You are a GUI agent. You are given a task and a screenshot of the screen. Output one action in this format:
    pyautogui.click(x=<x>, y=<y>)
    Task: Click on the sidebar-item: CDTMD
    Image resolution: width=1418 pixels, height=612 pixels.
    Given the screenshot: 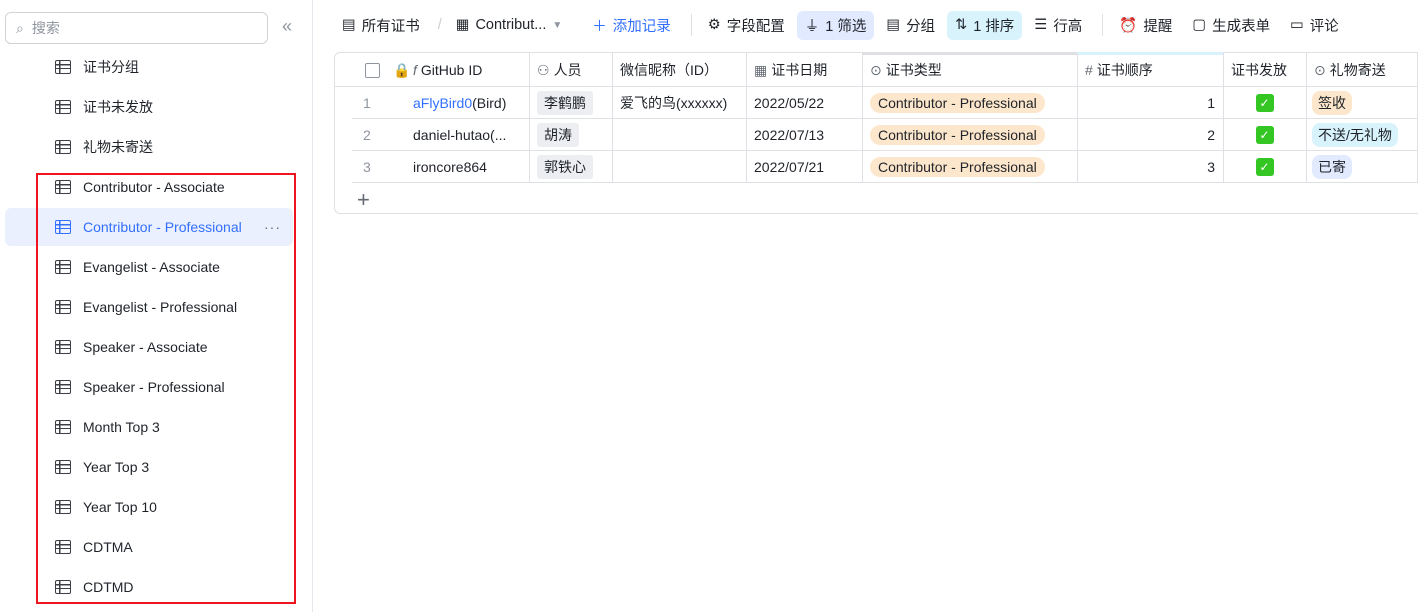 What is the action you would take?
    pyautogui.click(x=149, y=587)
    